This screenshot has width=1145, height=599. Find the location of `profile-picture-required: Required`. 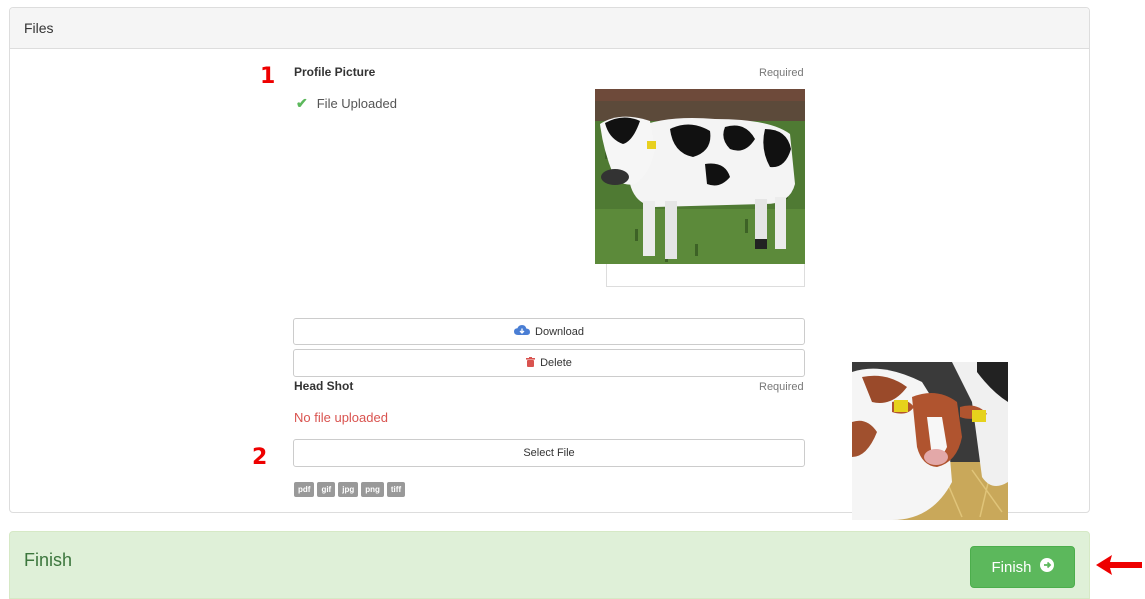

profile-picture-required: Required is located at coordinates (781, 73).